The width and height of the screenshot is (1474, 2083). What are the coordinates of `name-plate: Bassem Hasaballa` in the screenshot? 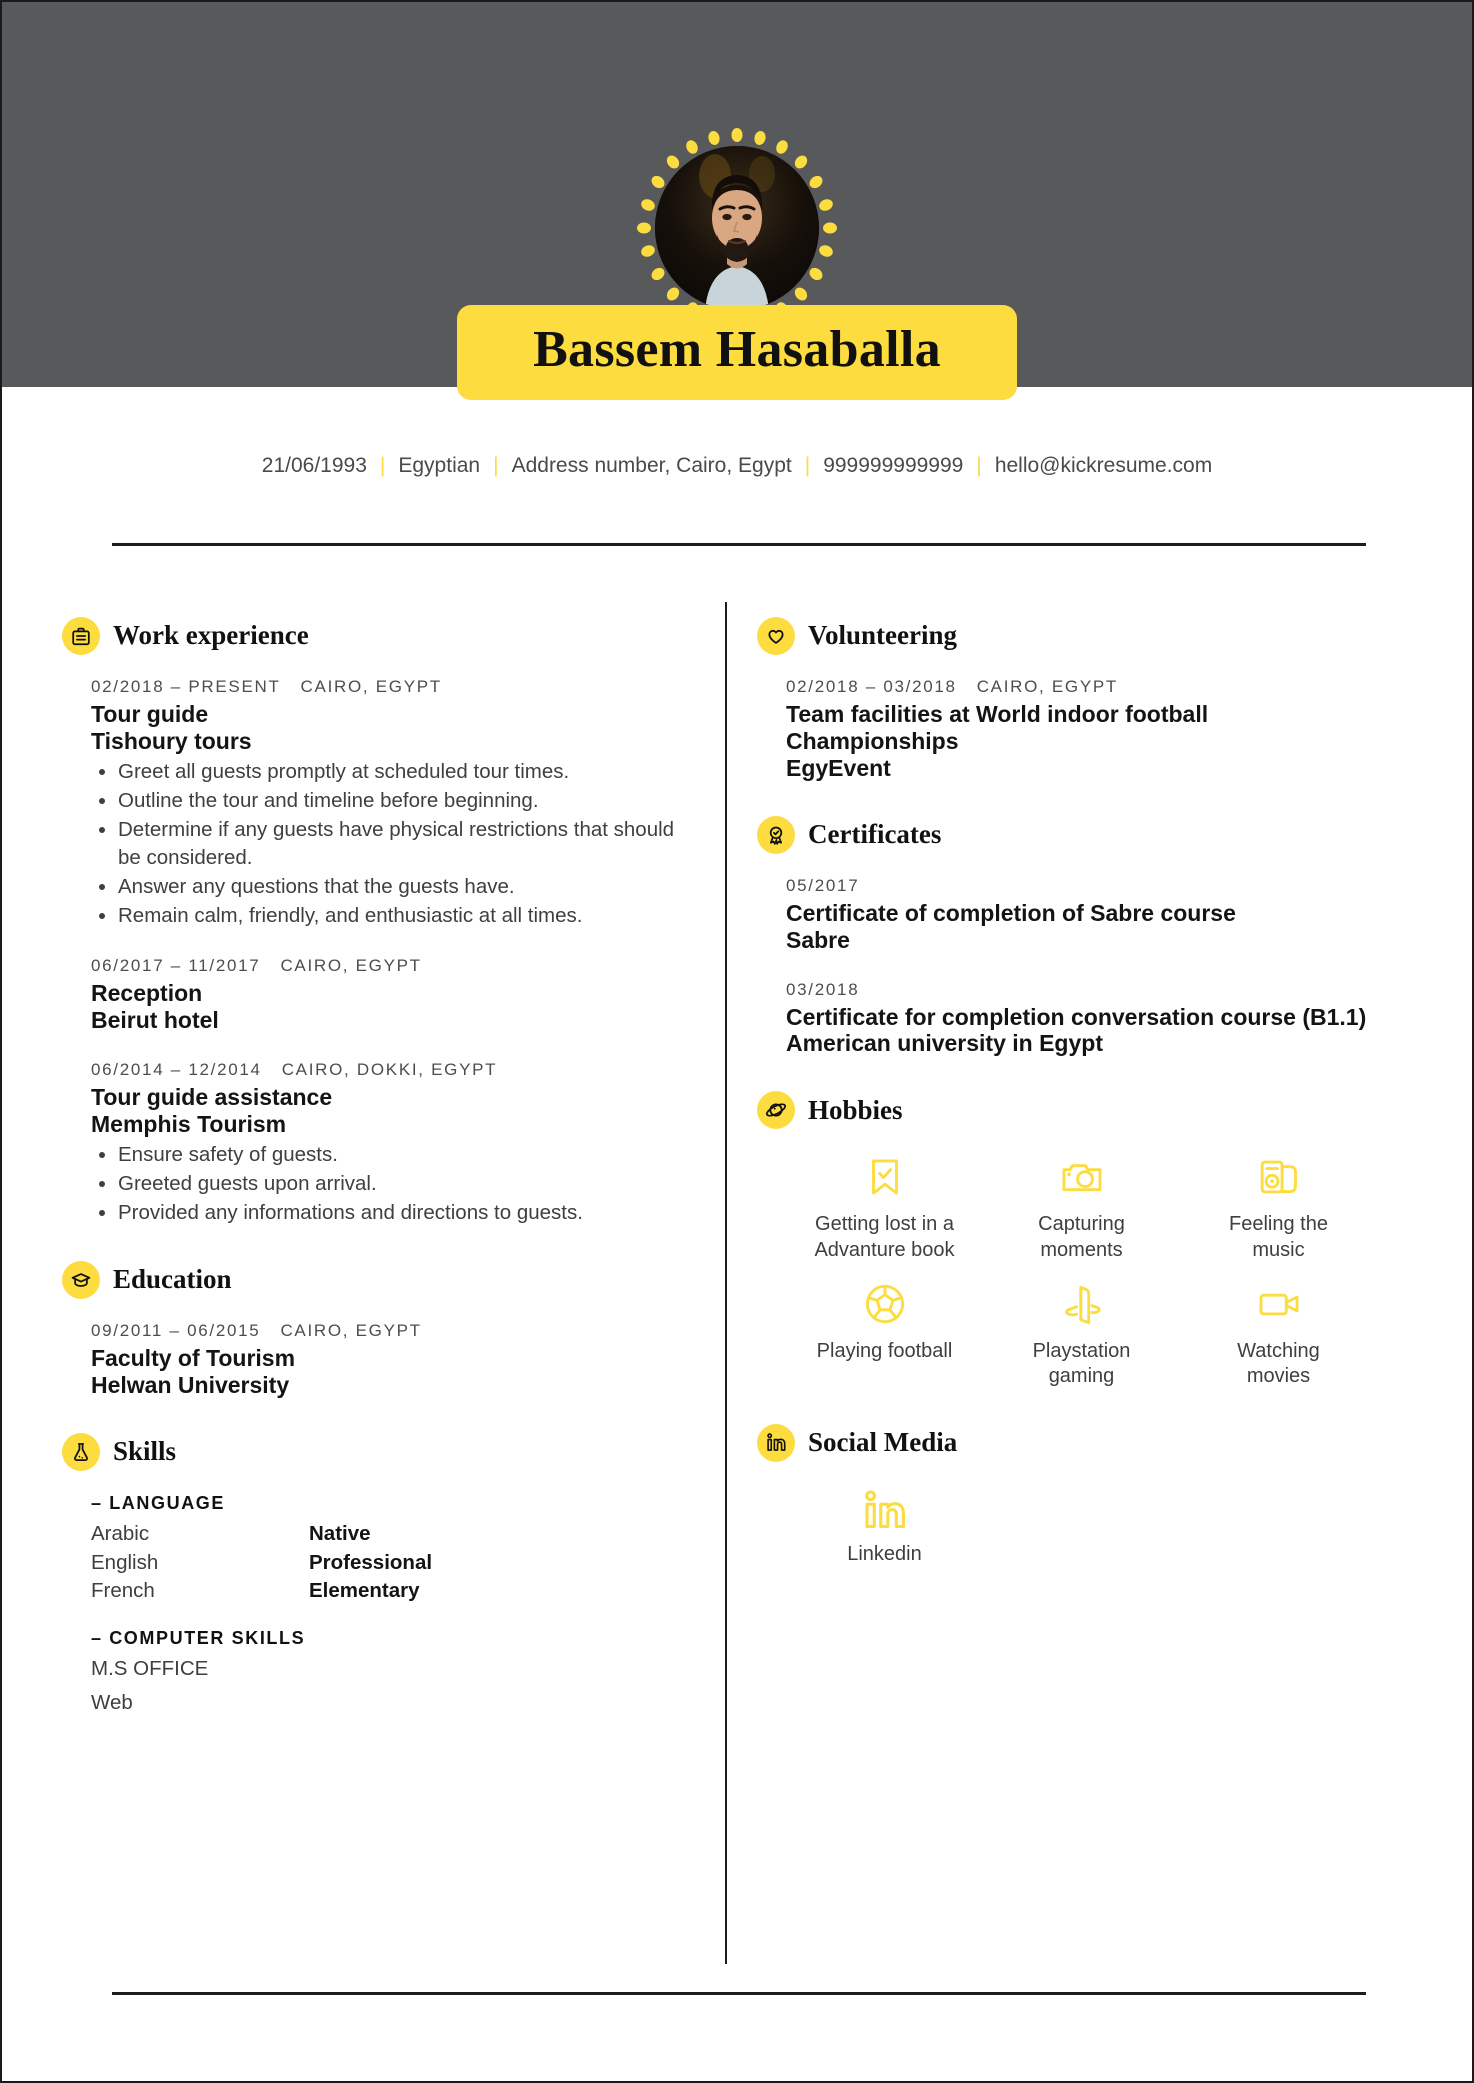 It's located at (737, 352).